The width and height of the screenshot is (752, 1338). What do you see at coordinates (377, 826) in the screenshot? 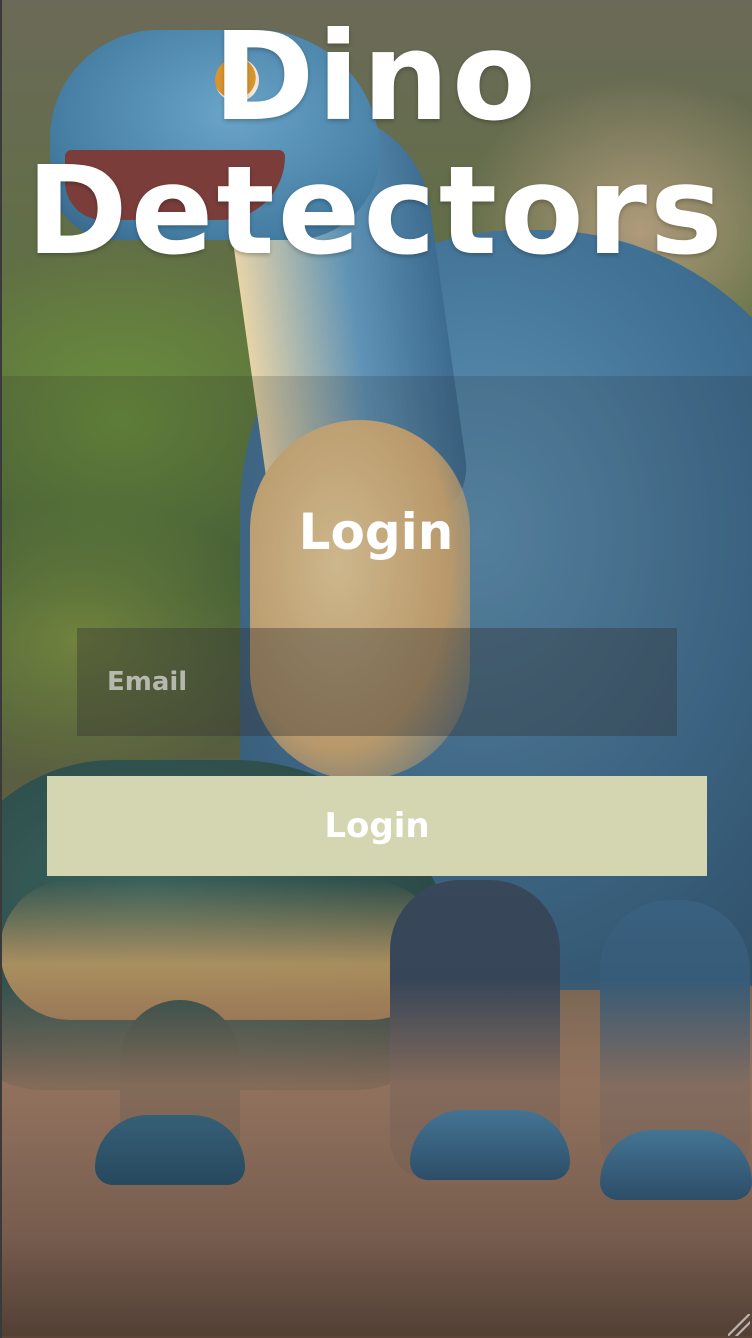
I see `login-button: Login` at bounding box center [377, 826].